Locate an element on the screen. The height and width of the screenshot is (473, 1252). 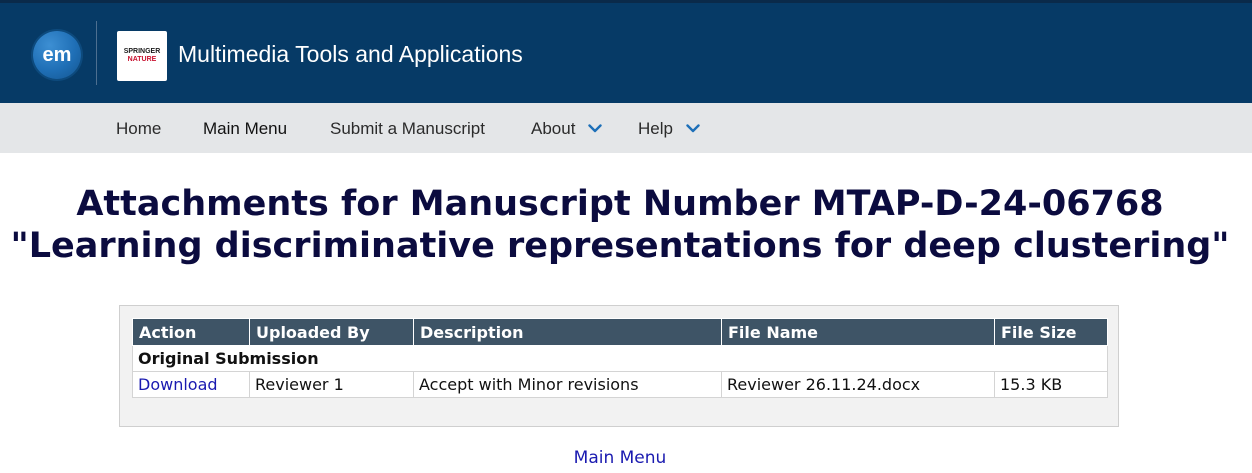
nav-about-label: About is located at coordinates (553, 128).